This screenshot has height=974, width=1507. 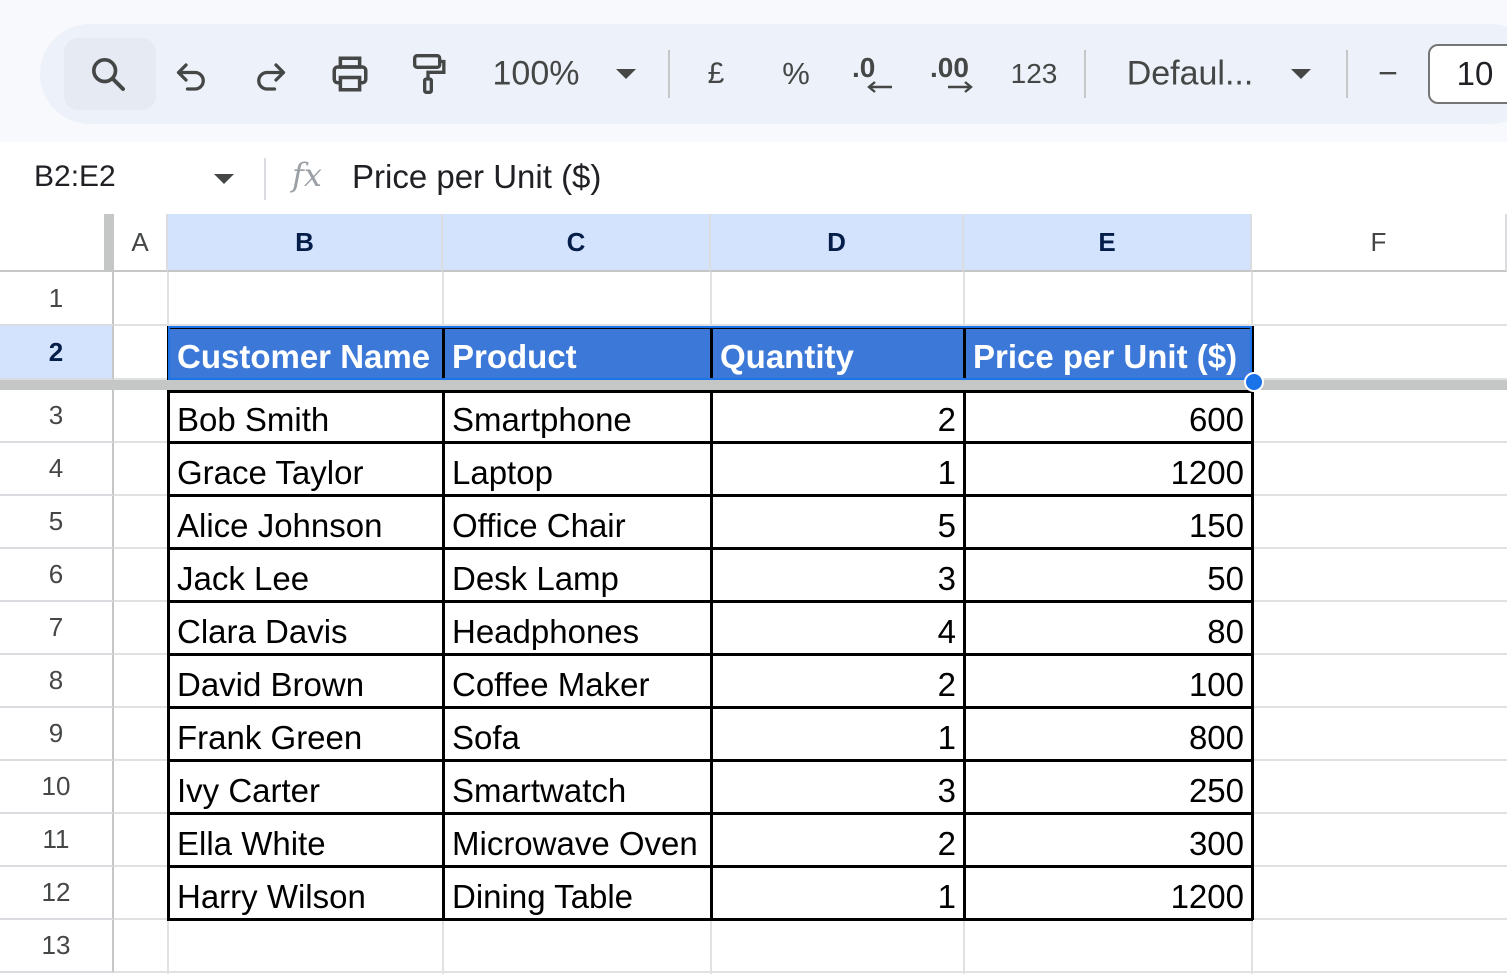 I want to click on paint-format-icon, so click(x=428, y=74).